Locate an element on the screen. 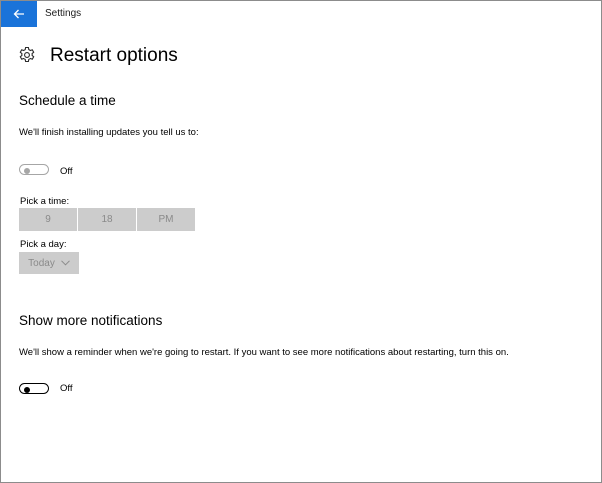 The image size is (602, 483). gear-icon is located at coordinates (27, 54).